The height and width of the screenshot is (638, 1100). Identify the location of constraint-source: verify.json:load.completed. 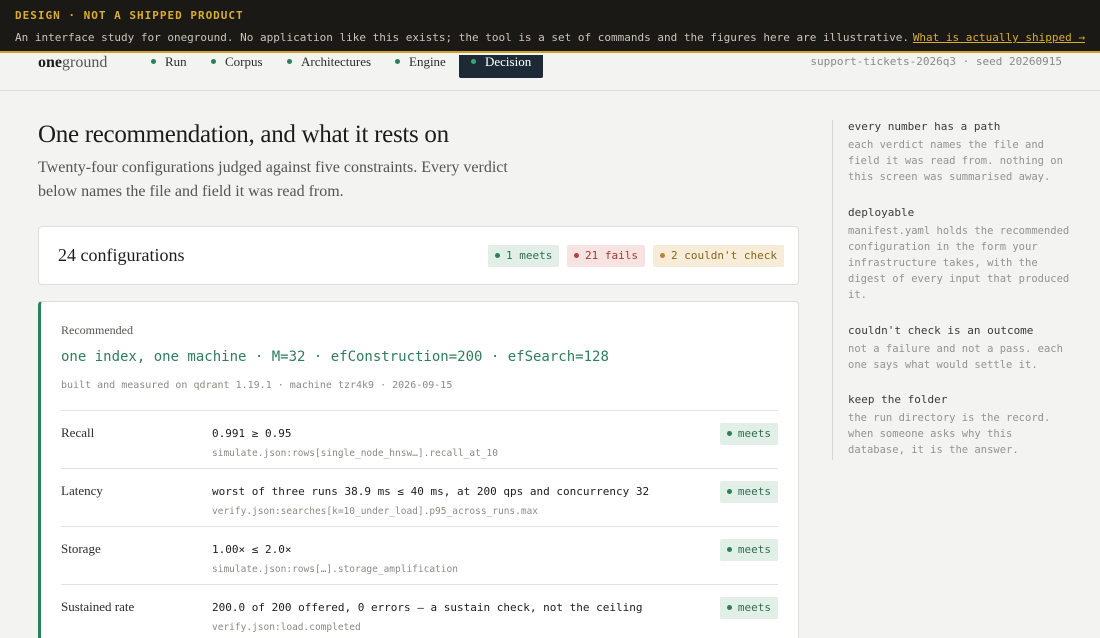
(286, 627).